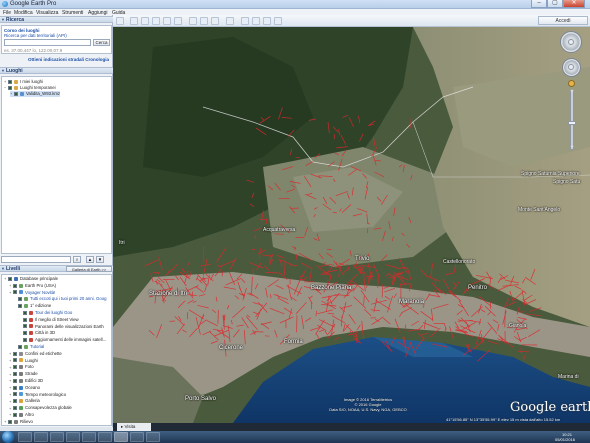 The height and width of the screenshot is (443, 590). I want to click on places-item-selected: + Validita_W93.kmz, so click(35, 94).